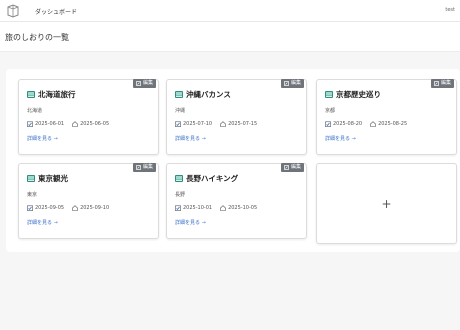 The height and width of the screenshot is (330, 460). Describe the element at coordinates (212, 178) in the screenshot. I see `trip-title-text: 長野ハイキング` at that location.